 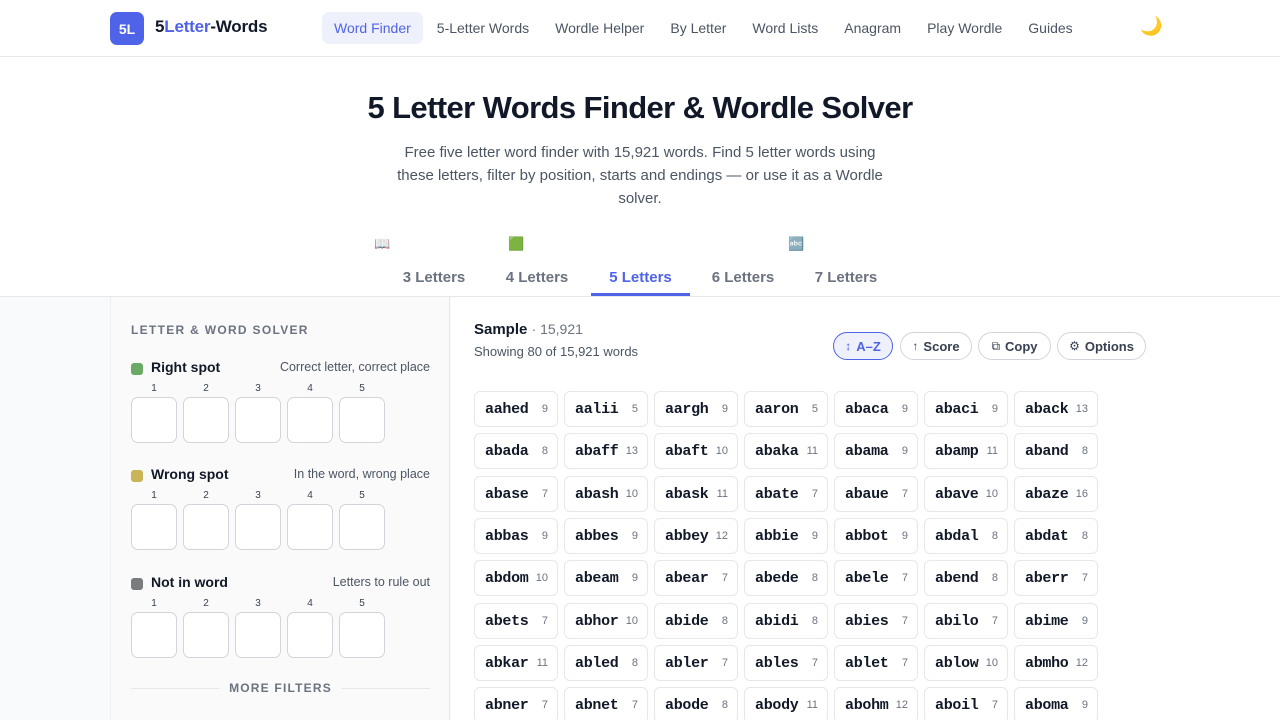 I want to click on word-tile: aboil 7, so click(x=966, y=703).